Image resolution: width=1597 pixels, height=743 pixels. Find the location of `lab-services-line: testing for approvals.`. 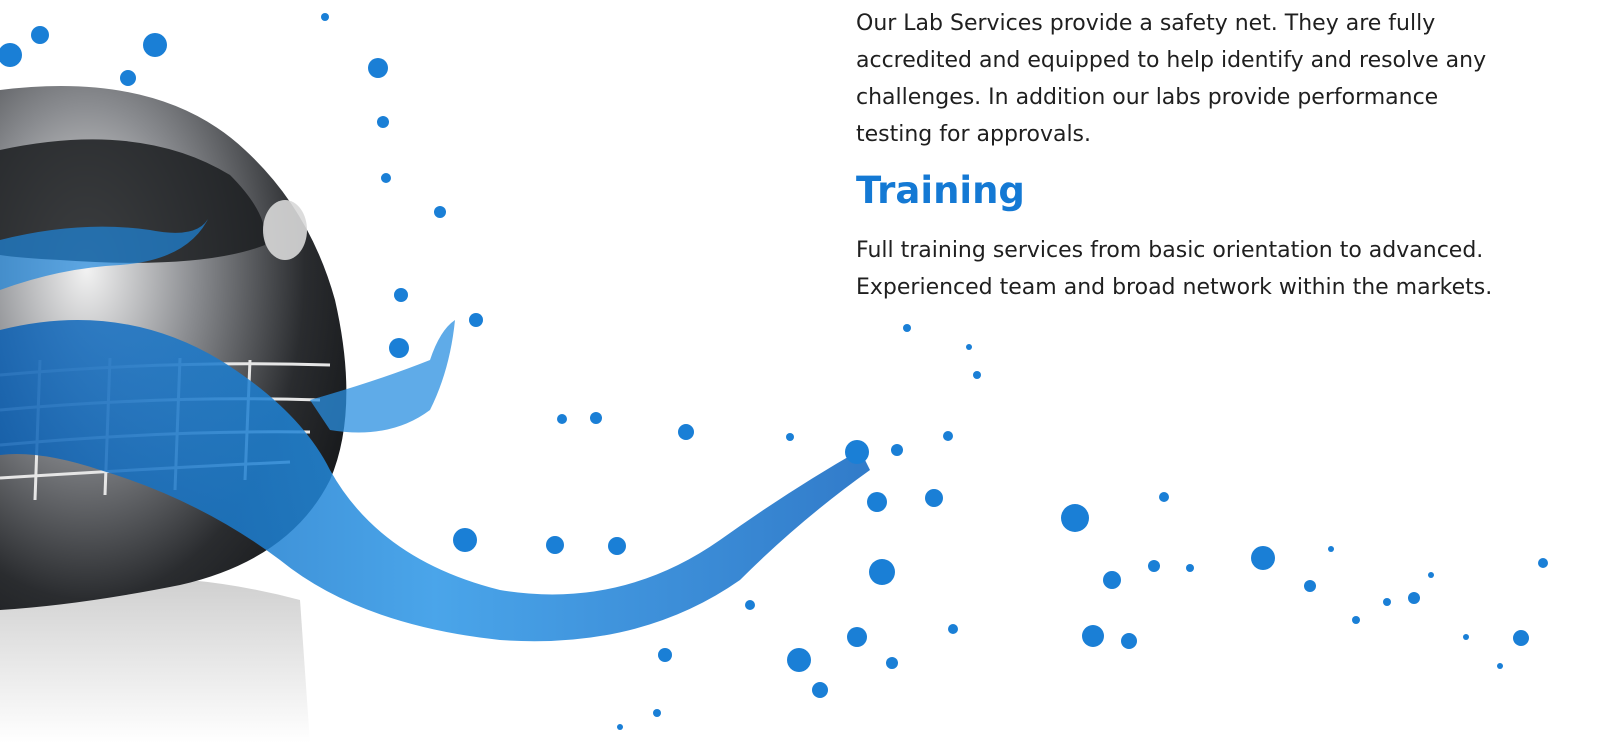

lab-services-line: testing for approvals. is located at coordinates (974, 134).